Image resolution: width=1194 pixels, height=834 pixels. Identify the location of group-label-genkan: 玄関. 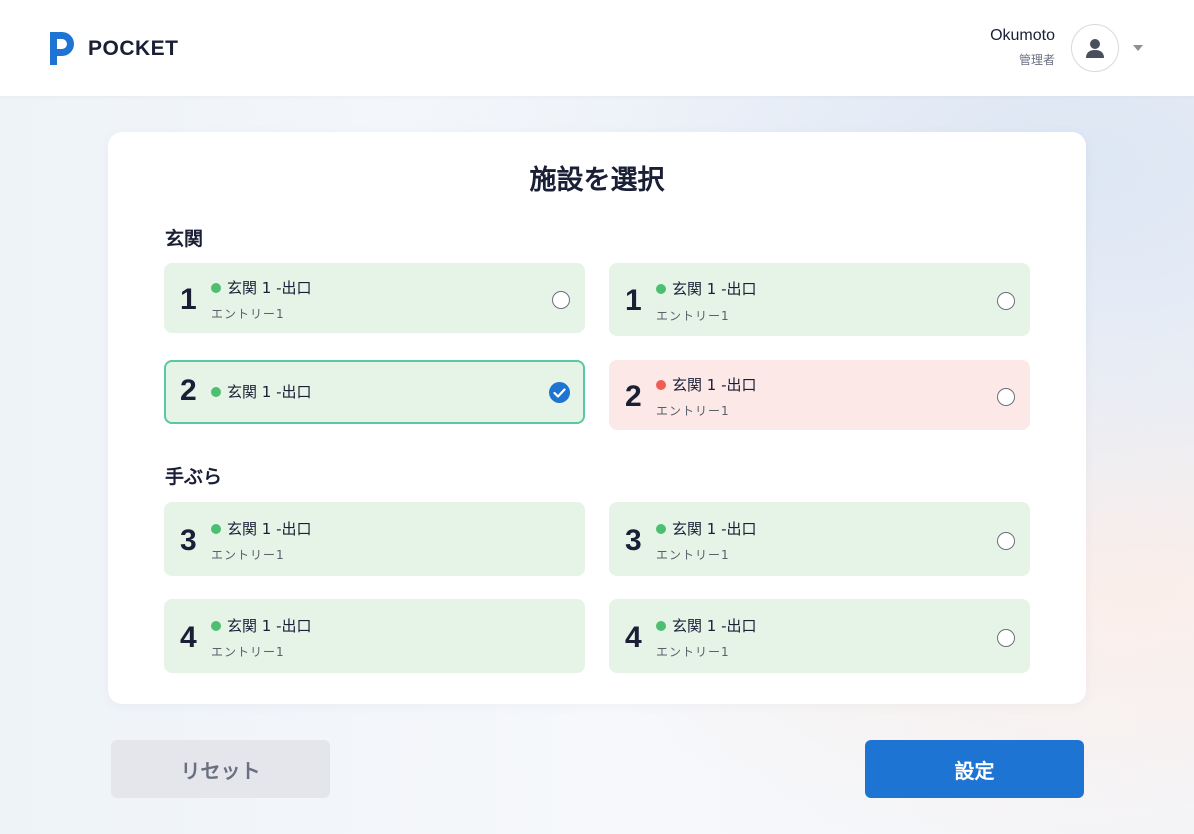
(184, 239).